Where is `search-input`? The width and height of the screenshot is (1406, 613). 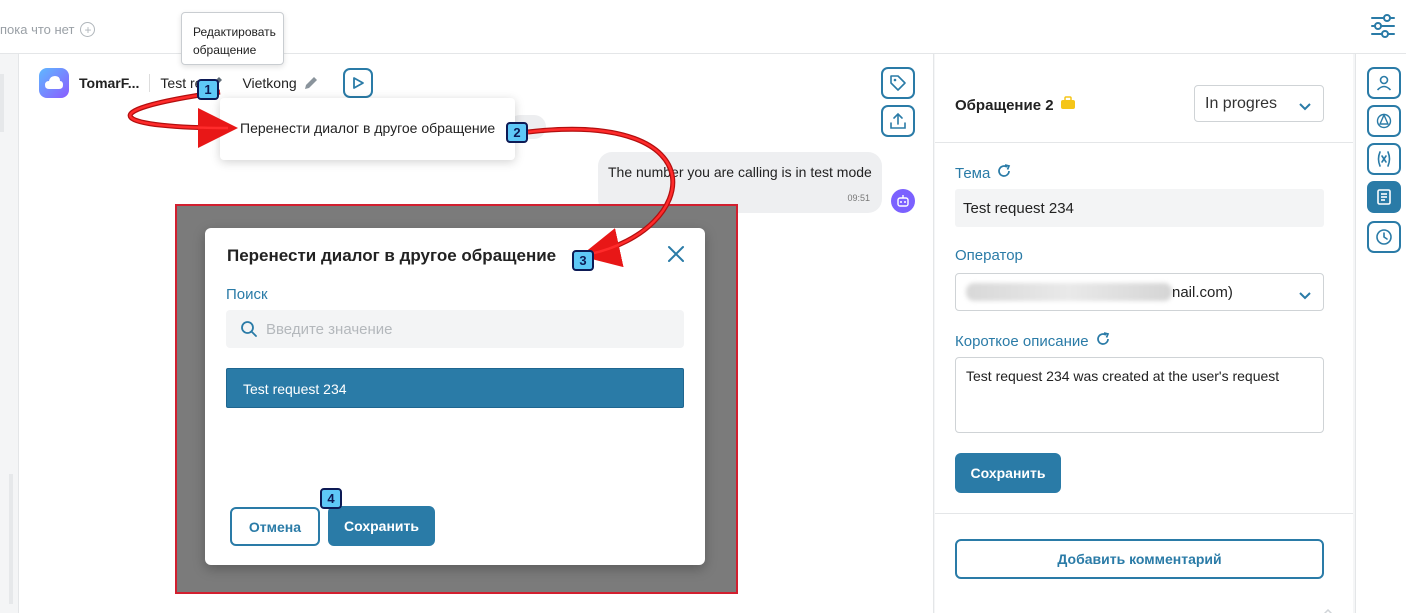
search-input is located at coordinates (466, 329).